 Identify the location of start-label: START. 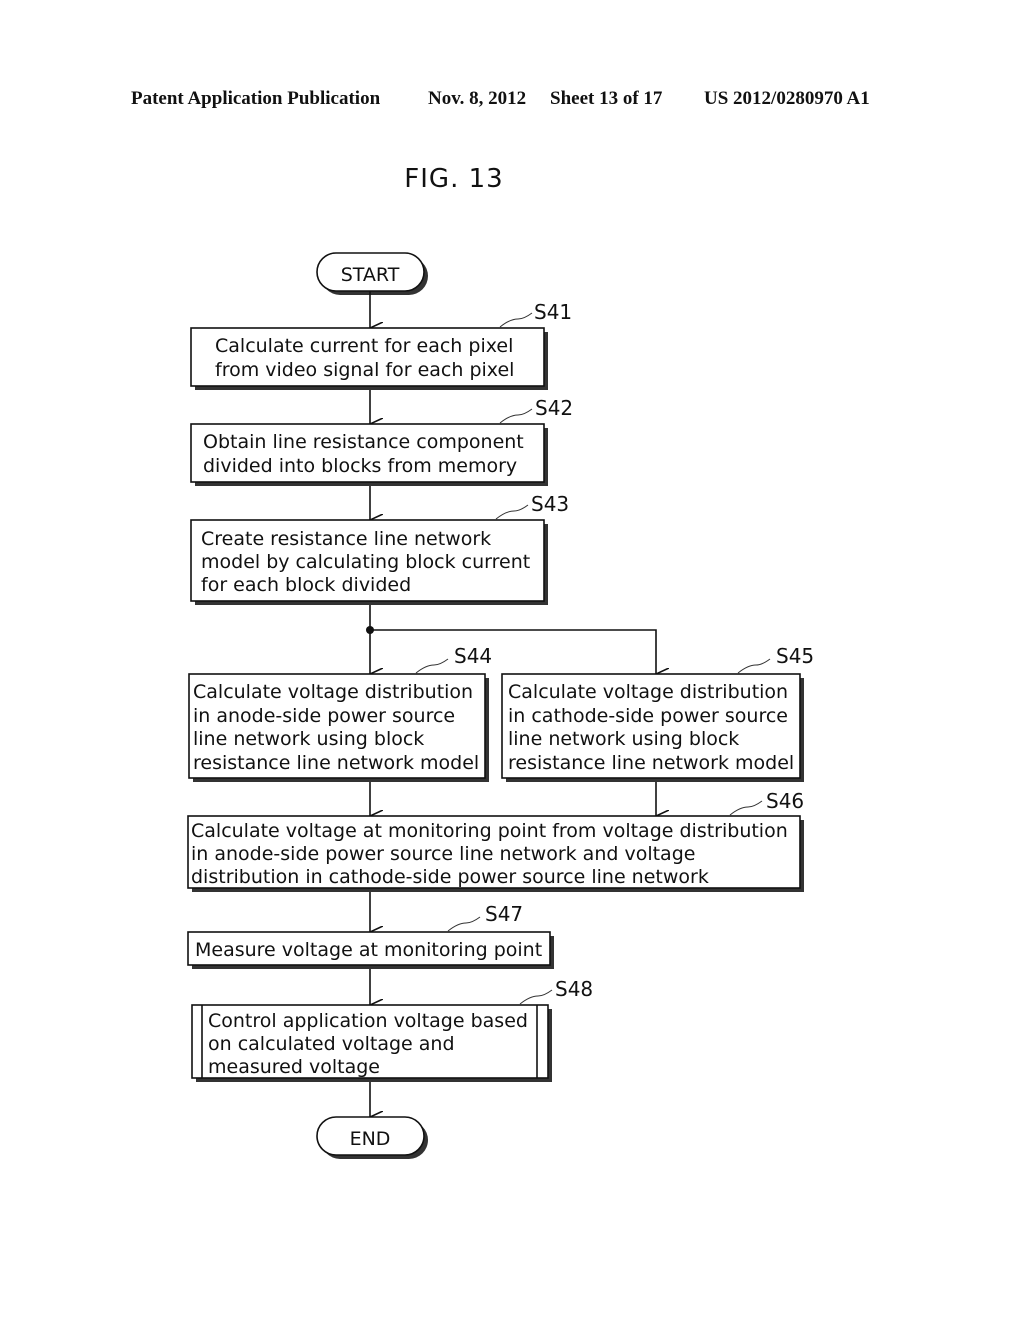
(370, 275).